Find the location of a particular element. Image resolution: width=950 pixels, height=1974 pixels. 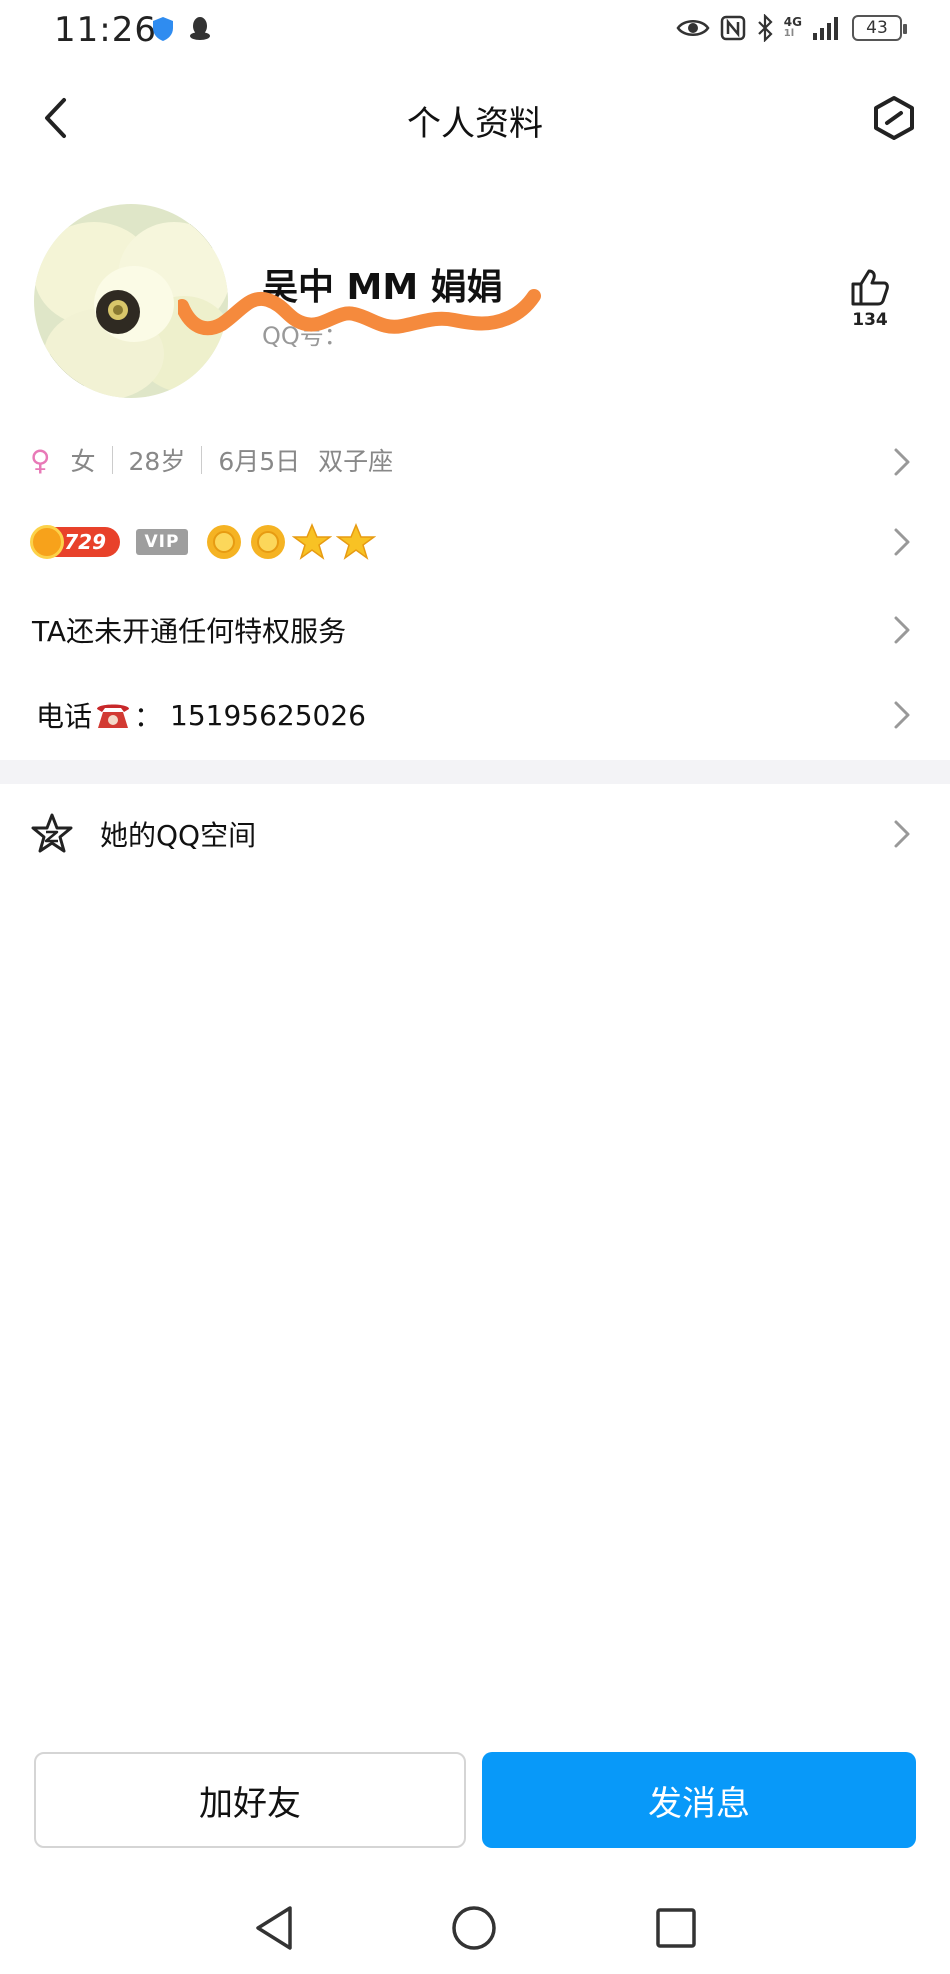

thumbs-up-icon is located at coordinates (870, 287).